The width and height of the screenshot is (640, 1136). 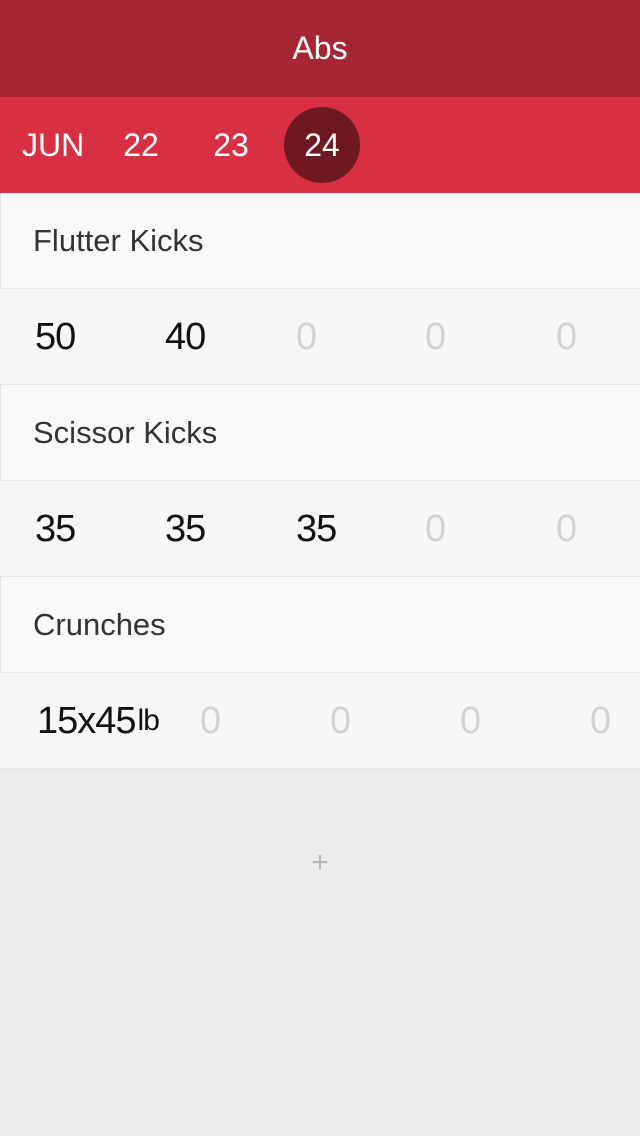 What do you see at coordinates (320, 337) in the screenshot?
I see `sets-row-flutter-kicks: 50 40 0 0 0` at bounding box center [320, 337].